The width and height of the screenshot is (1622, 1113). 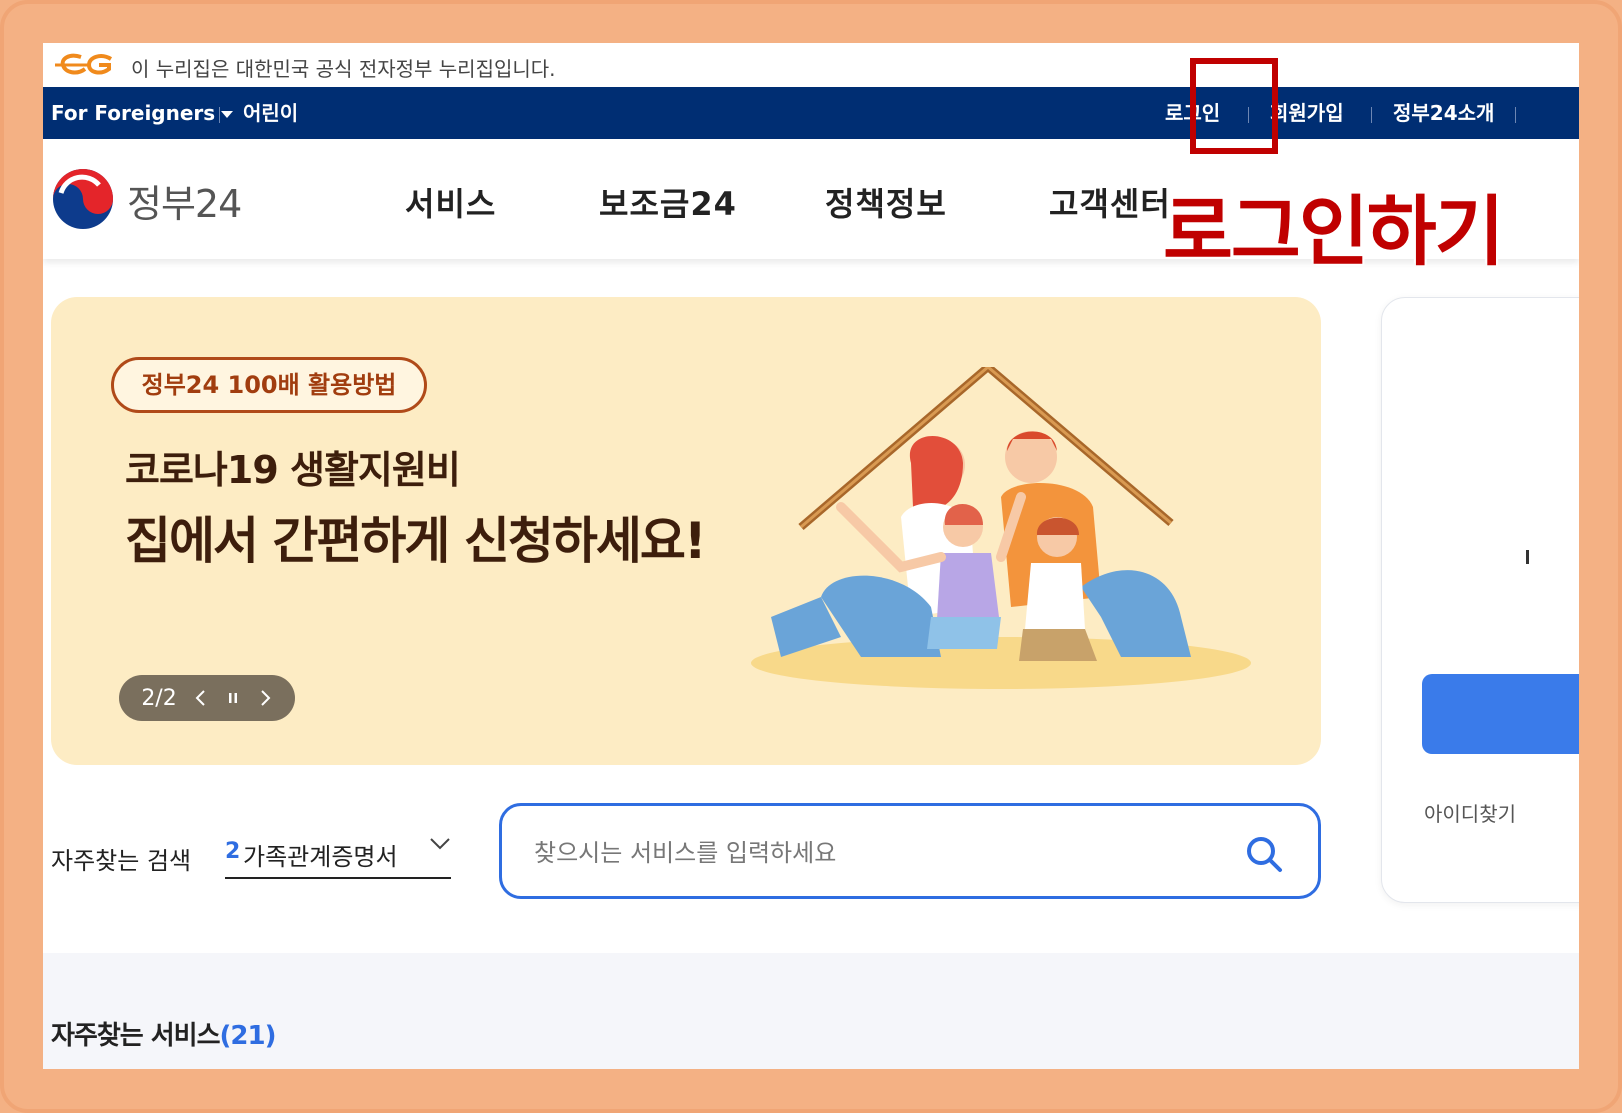 I want to click on search-selected-keyword: 가족관계증명서, so click(x=320, y=857).